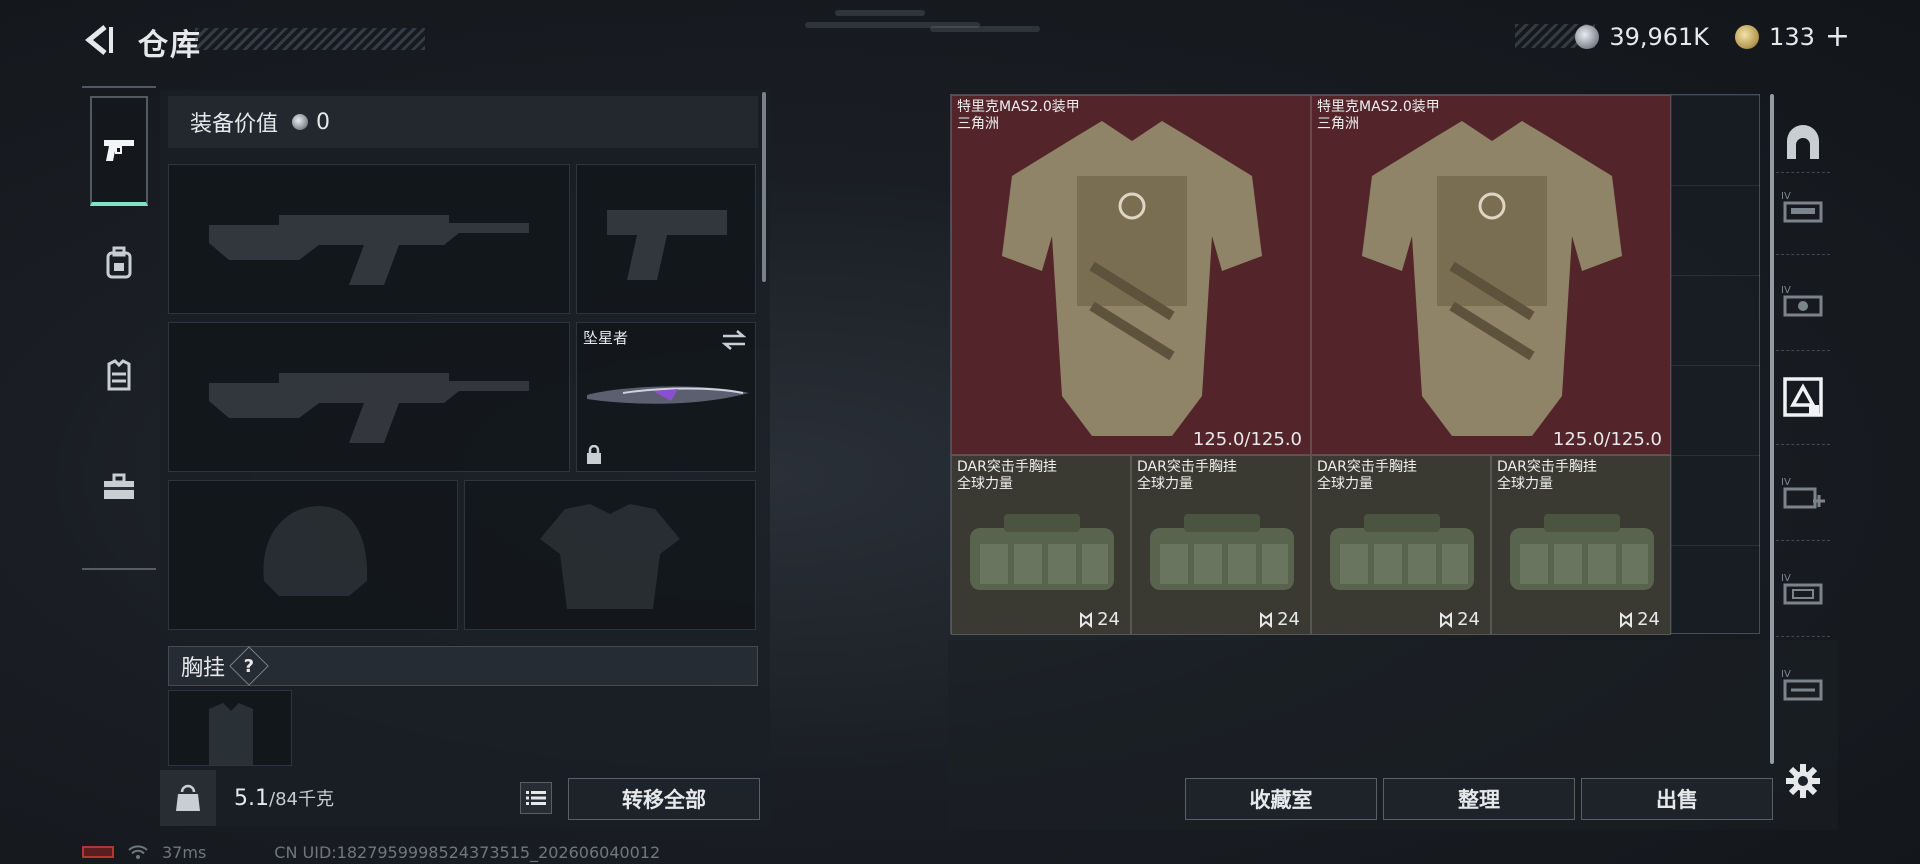 This screenshot has width=1920, height=864. What do you see at coordinates (249, 666) in the screenshot?
I see `help-button: ?` at bounding box center [249, 666].